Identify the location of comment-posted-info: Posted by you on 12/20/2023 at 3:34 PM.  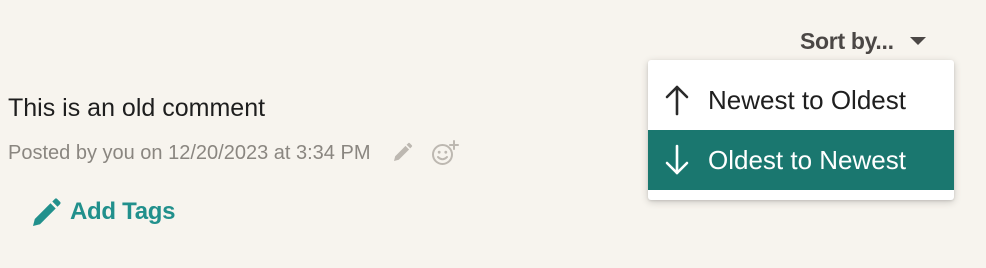
(189, 152).